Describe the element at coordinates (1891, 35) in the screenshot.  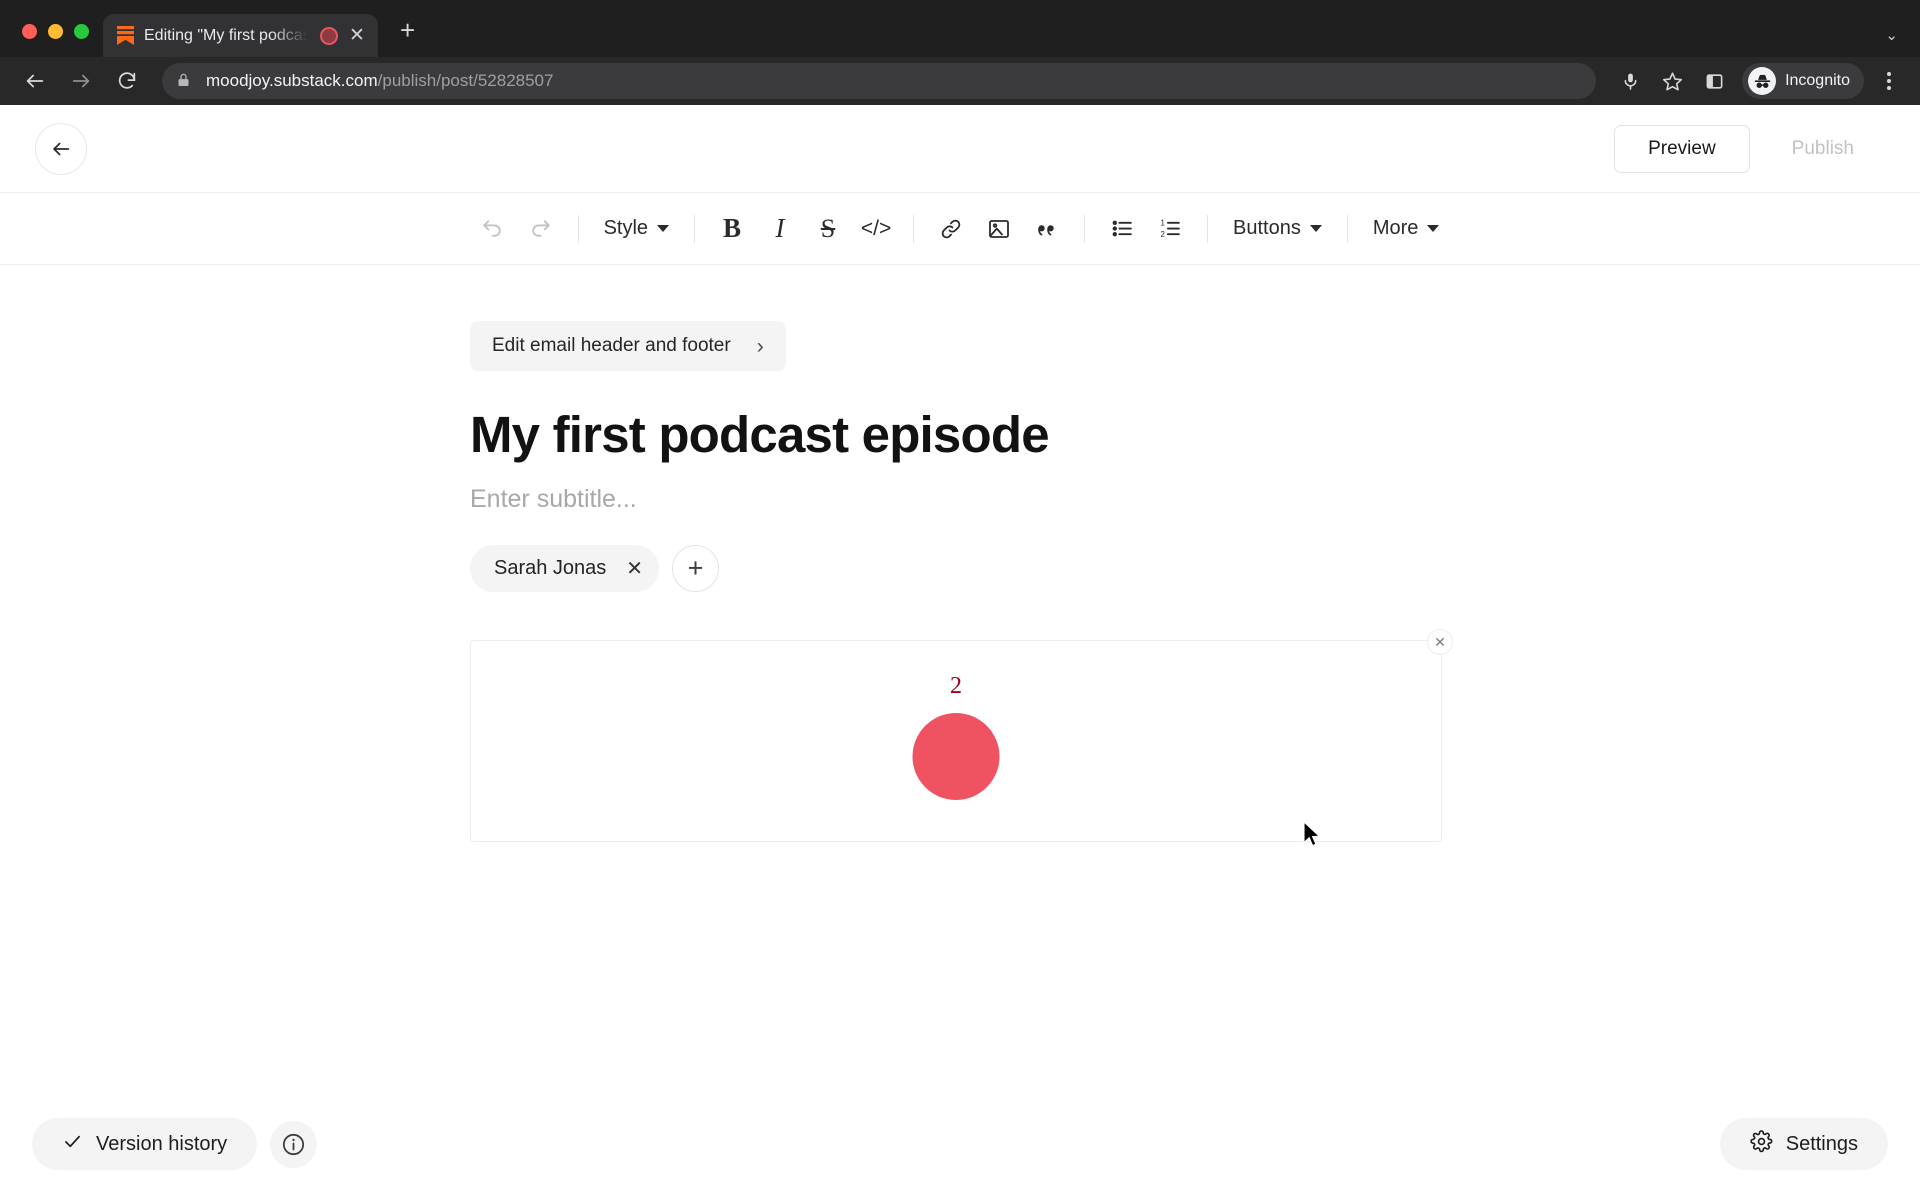
I see `chevron-down-icon: ⌄` at that location.